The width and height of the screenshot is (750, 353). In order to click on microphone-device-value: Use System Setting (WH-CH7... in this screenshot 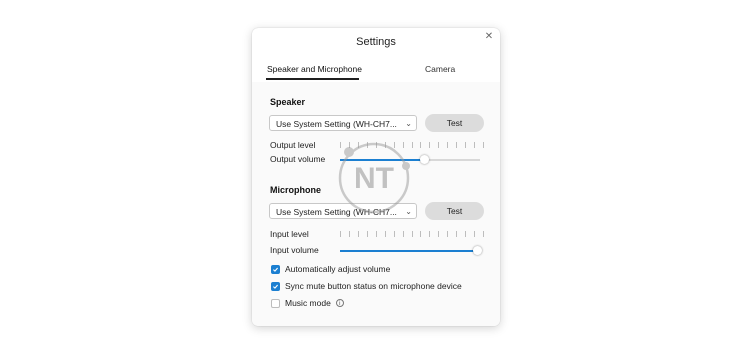, I will do `click(336, 212)`.